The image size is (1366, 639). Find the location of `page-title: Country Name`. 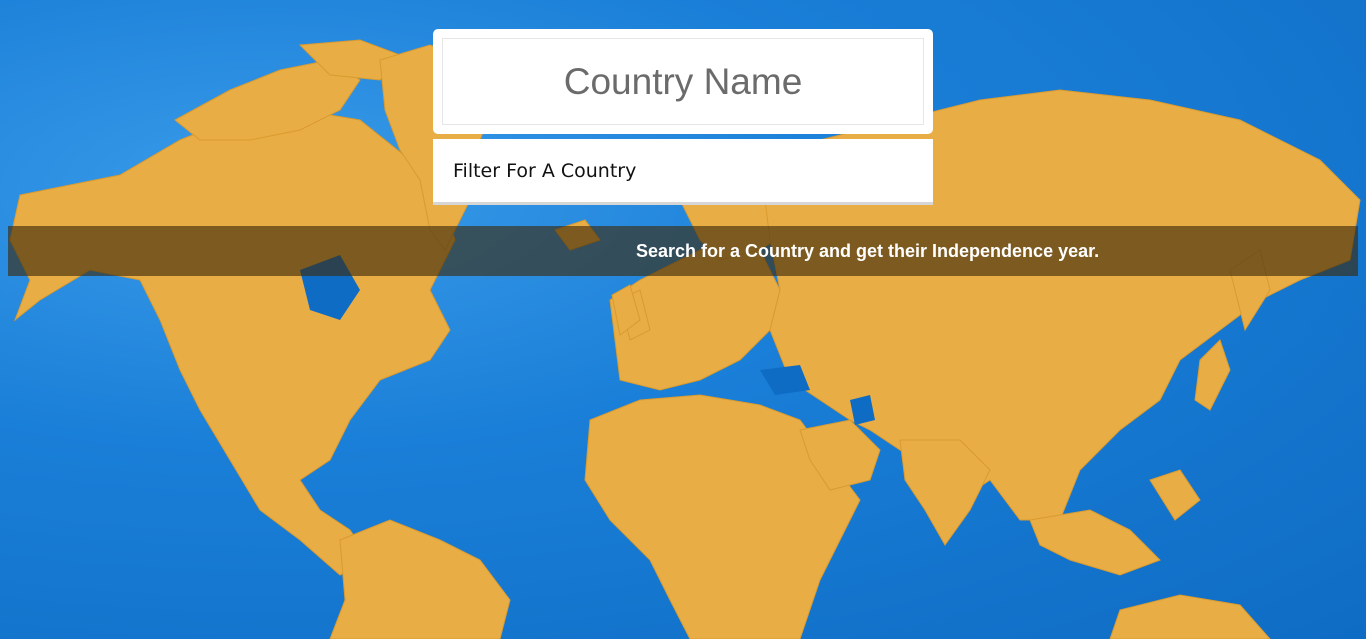

page-title: Country Name is located at coordinates (683, 81).